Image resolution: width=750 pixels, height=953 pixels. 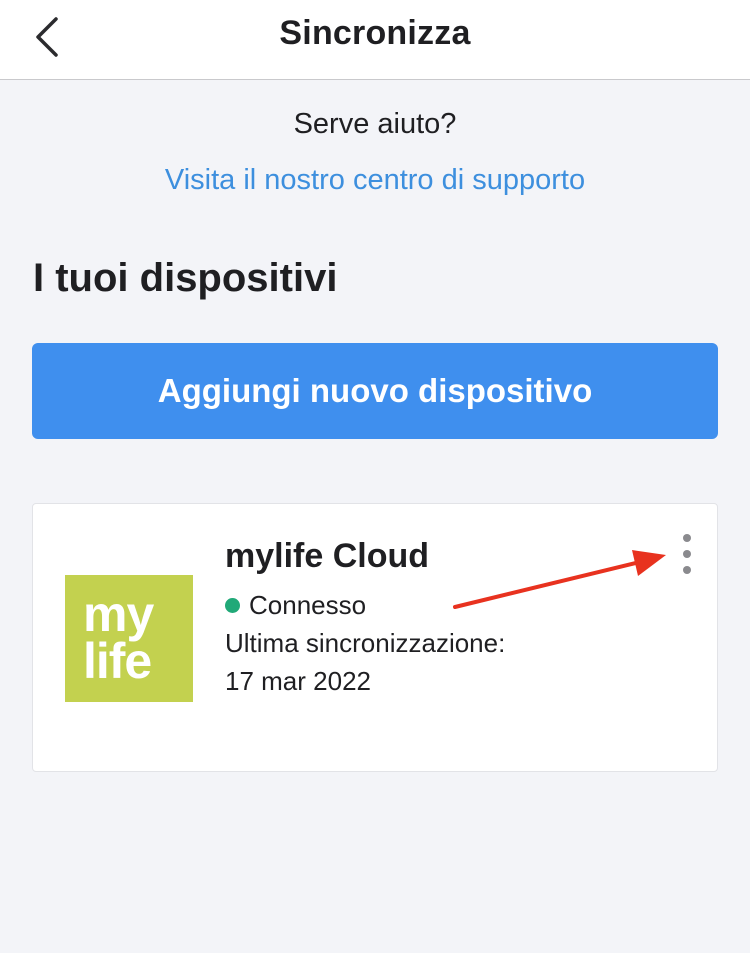 What do you see at coordinates (687, 554) in the screenshot?
I see `device-more-options-button` at bounding box center [687, 554].